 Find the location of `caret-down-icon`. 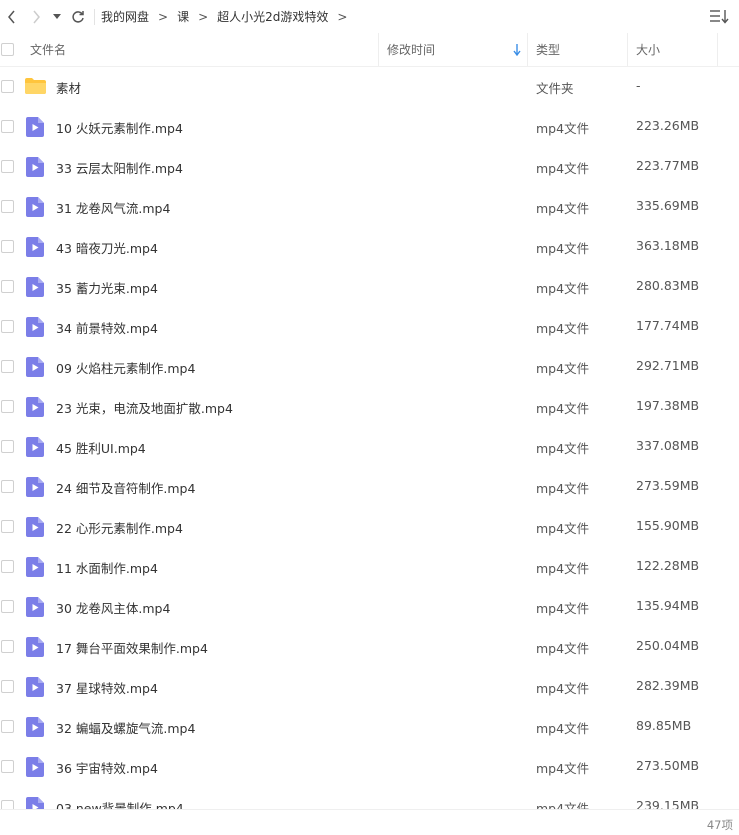

caret-down-icon is located at coordinates (57, 16).